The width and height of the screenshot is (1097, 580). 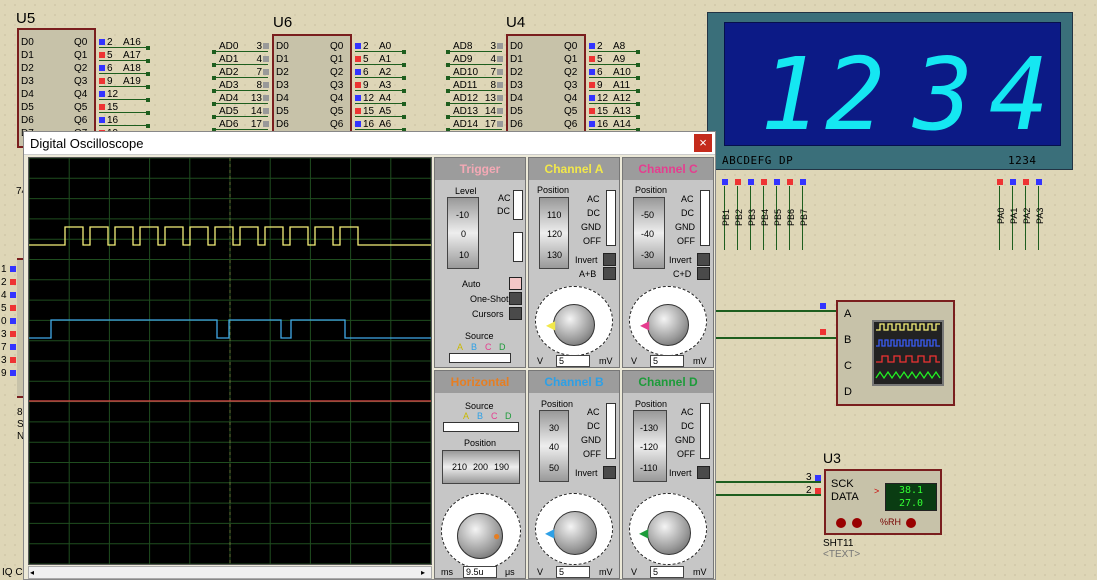 What do you see at coordinates (687, 199) in the screenshot?
I see `channel-c-mode-ac: AC` at bounding box center [687, 199].